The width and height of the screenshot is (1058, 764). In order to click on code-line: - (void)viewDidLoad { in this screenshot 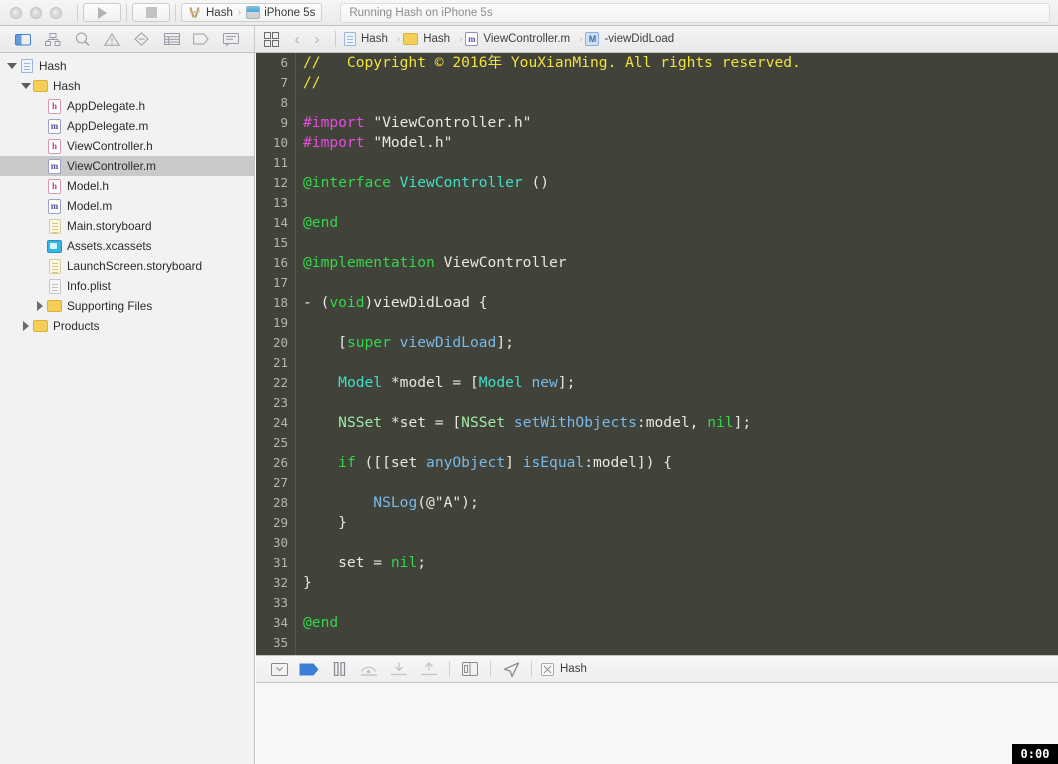, I will do `click(677, 303)`.